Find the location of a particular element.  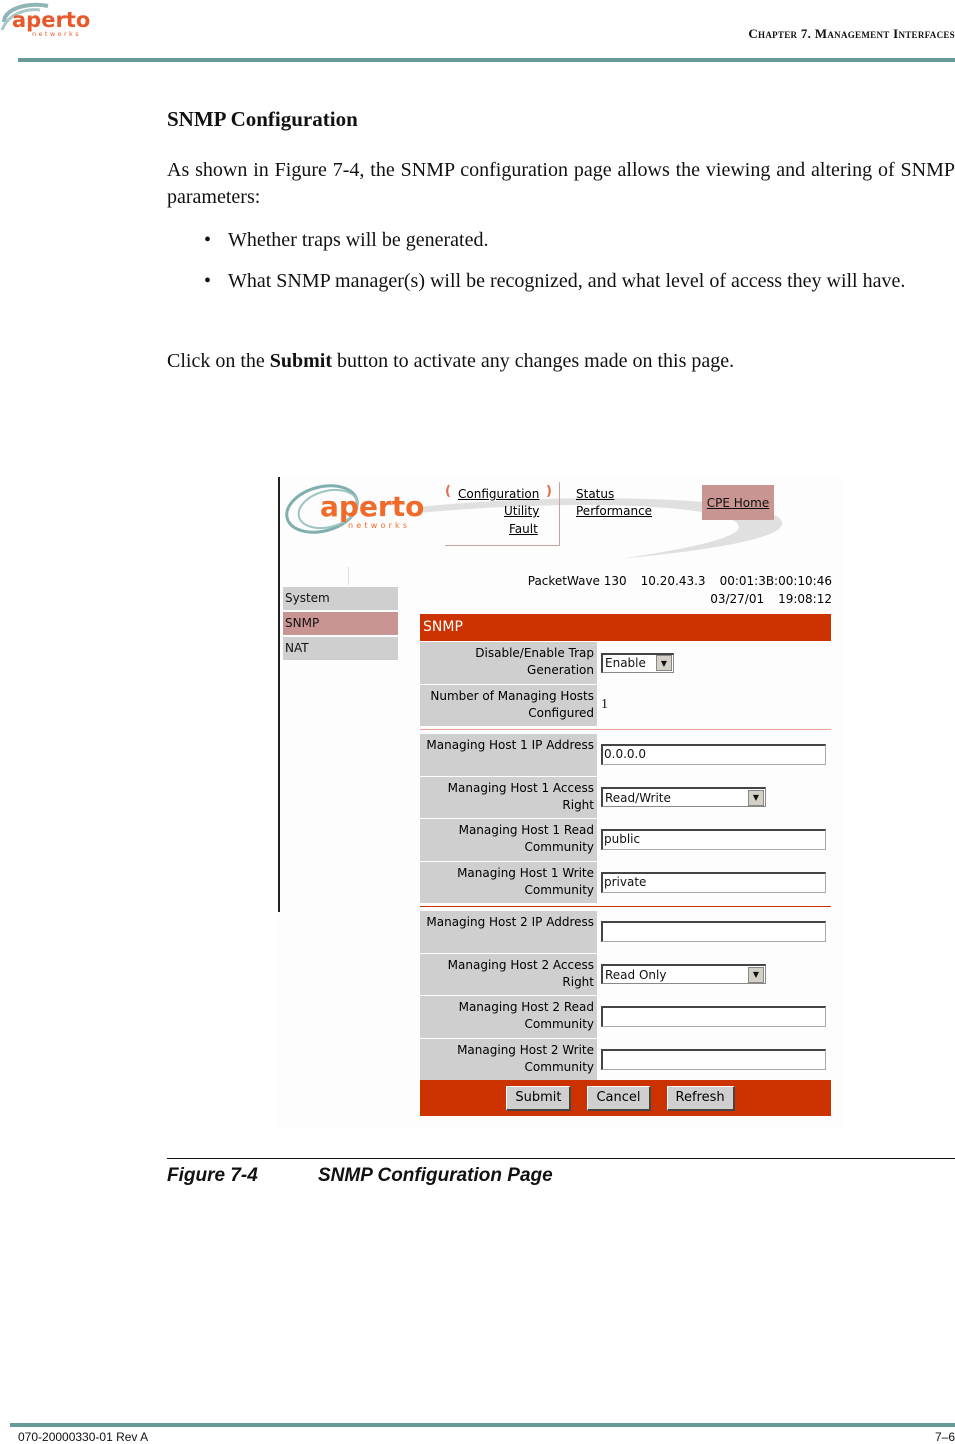

form-row: Managing Host 2 IP Address is located at coordinates (625, 931).